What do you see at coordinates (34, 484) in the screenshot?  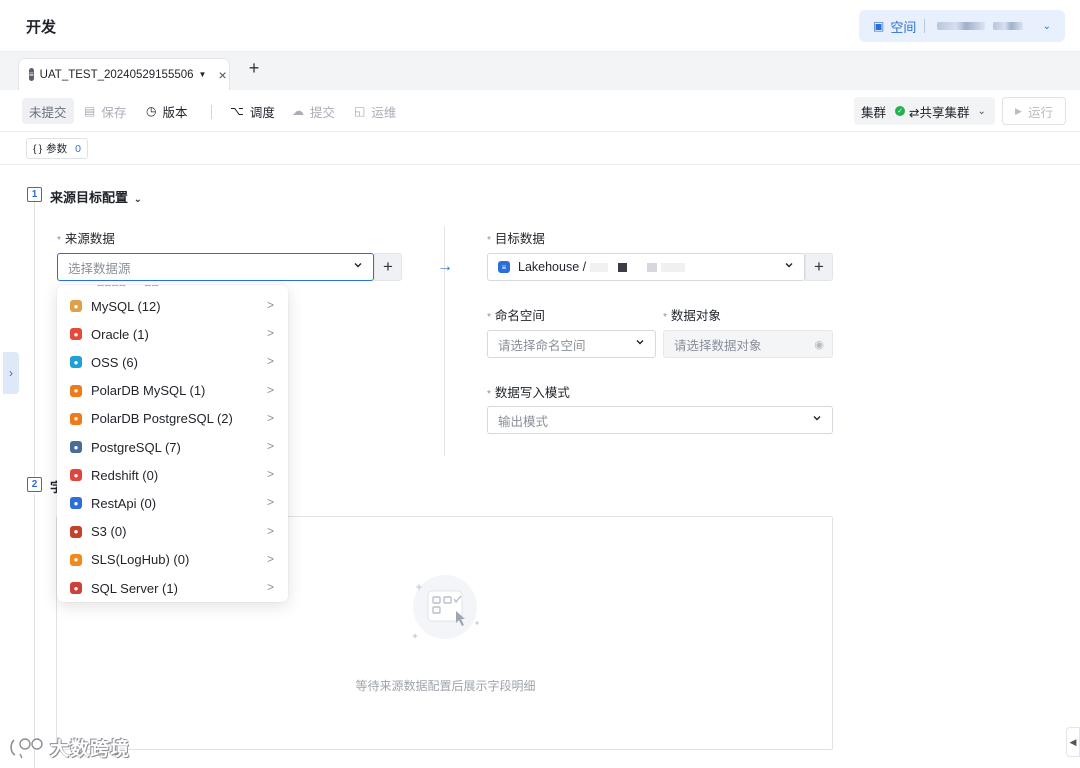 I see `section2-number: 2` at bounding box center [34, 484].